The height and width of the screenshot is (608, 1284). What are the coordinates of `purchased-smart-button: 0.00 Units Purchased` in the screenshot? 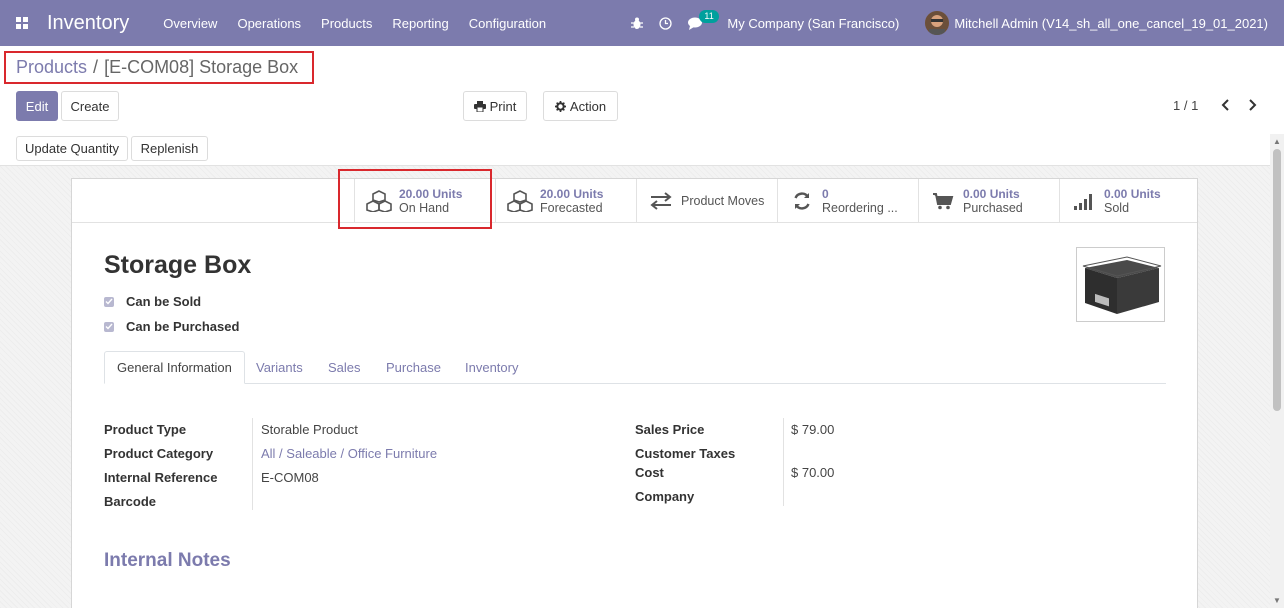 It's located at (988, 200).